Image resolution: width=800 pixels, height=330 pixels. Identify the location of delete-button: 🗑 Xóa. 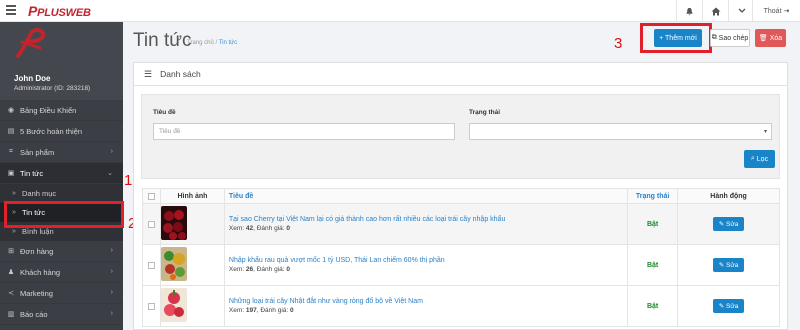
(770, 38).